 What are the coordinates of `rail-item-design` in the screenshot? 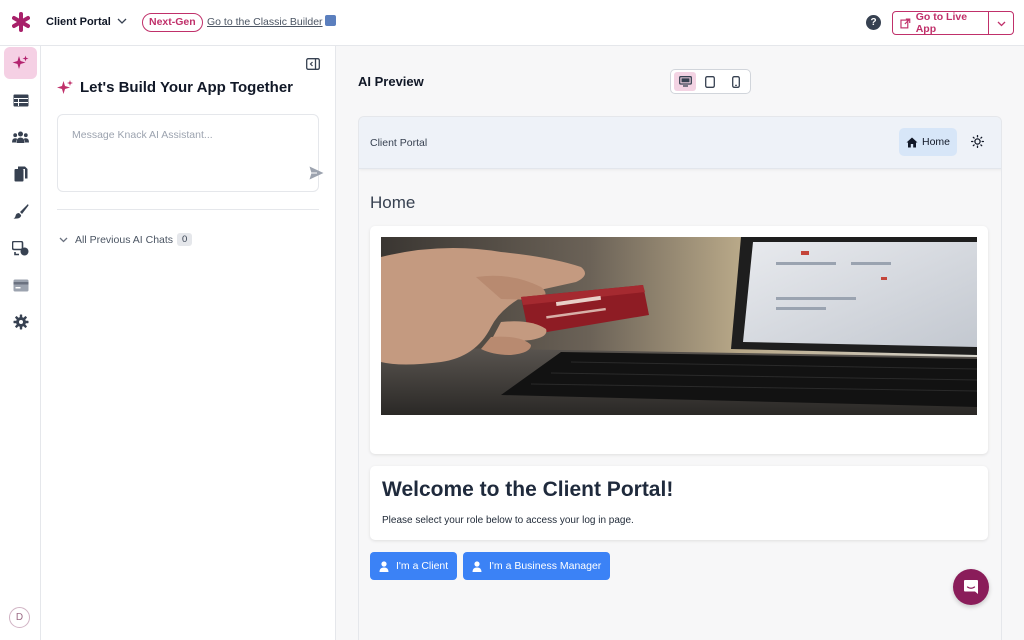 It's located at (20, 211).